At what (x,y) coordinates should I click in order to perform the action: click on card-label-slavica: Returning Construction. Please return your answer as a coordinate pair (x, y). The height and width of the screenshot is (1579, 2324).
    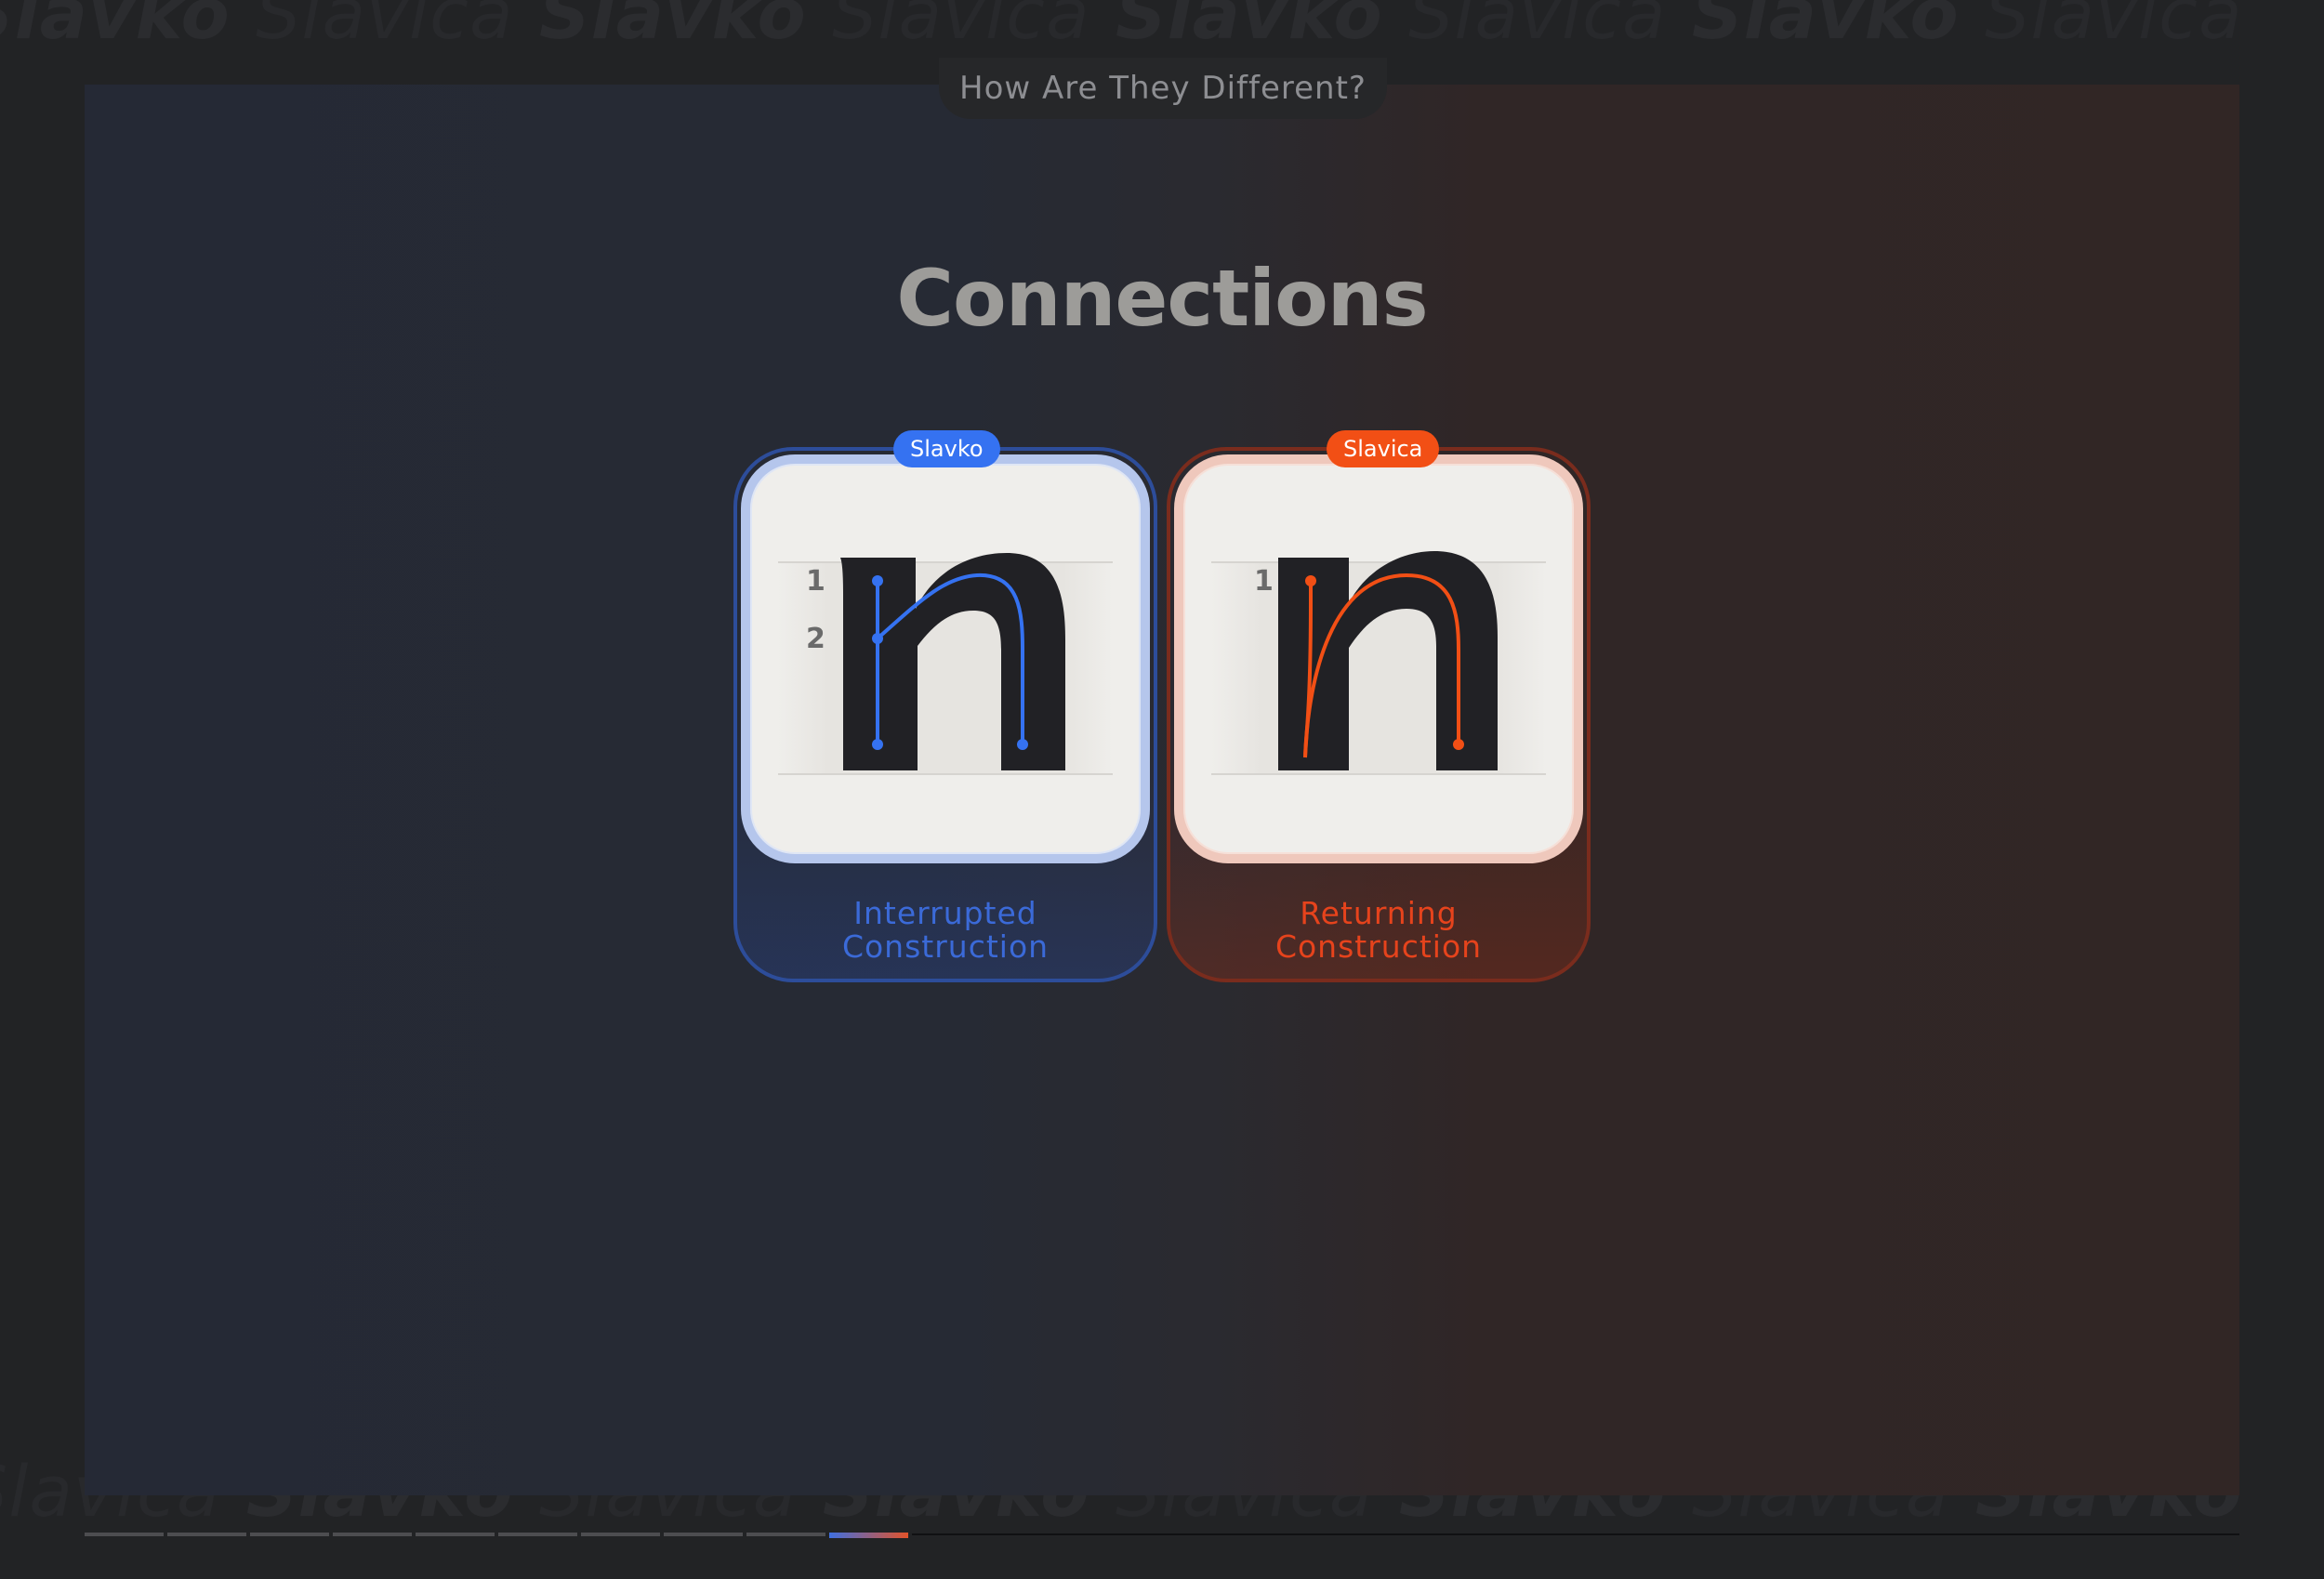
    Looking at the image, I should click on (1378, 930).